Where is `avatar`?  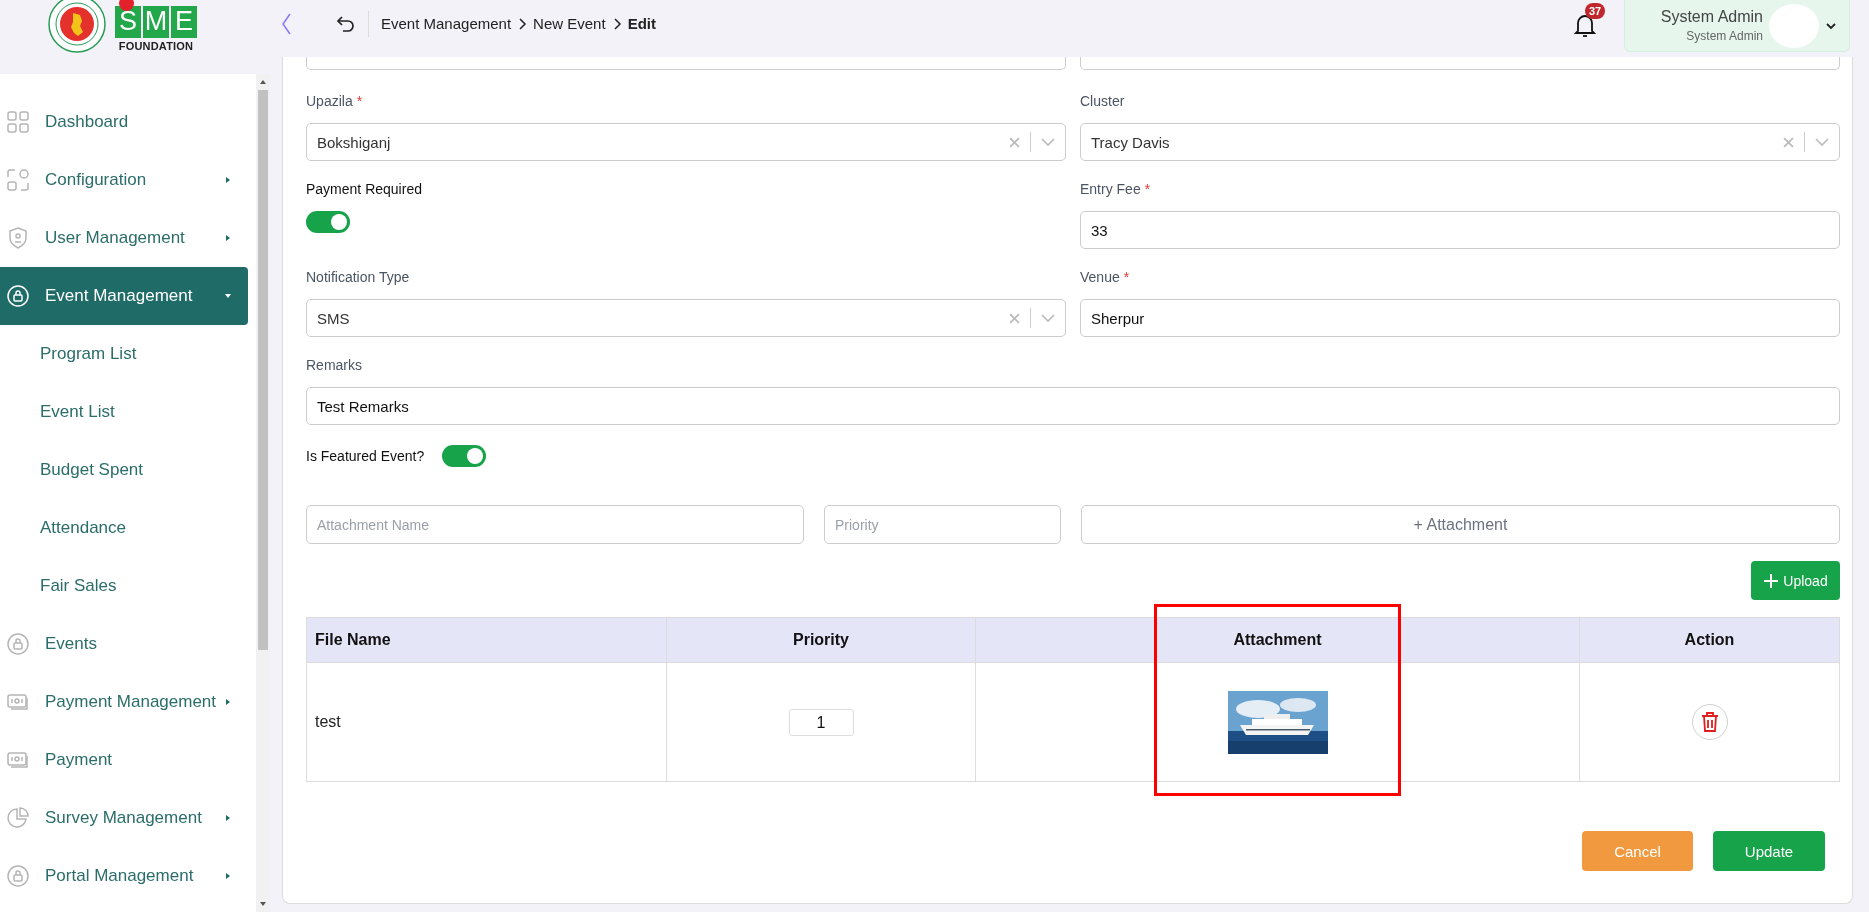
avatar is located at coordinates (1794, 25).